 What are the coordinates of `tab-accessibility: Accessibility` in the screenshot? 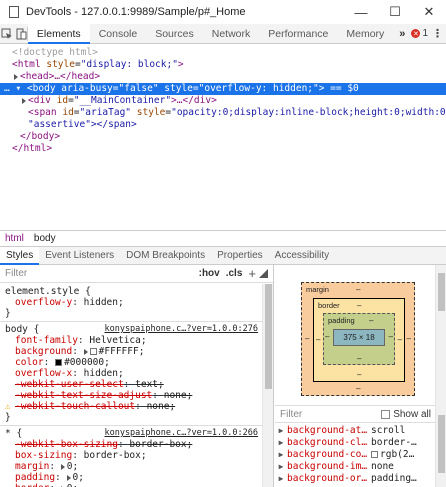 It's located at (302, 256).